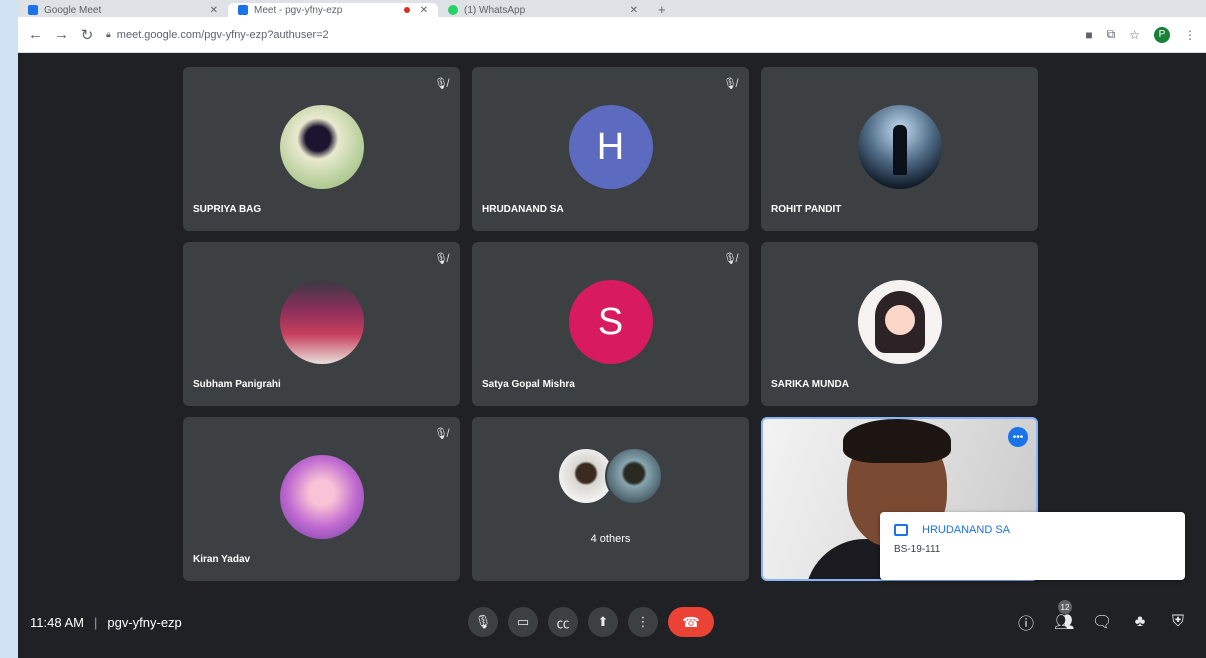 This screenshot has width=1206, height=658. What do you see at coordinates (810, 384) in the screenshot?
I see `participant-name: SARIKA MUNDA` at bounding box center [810, 384].